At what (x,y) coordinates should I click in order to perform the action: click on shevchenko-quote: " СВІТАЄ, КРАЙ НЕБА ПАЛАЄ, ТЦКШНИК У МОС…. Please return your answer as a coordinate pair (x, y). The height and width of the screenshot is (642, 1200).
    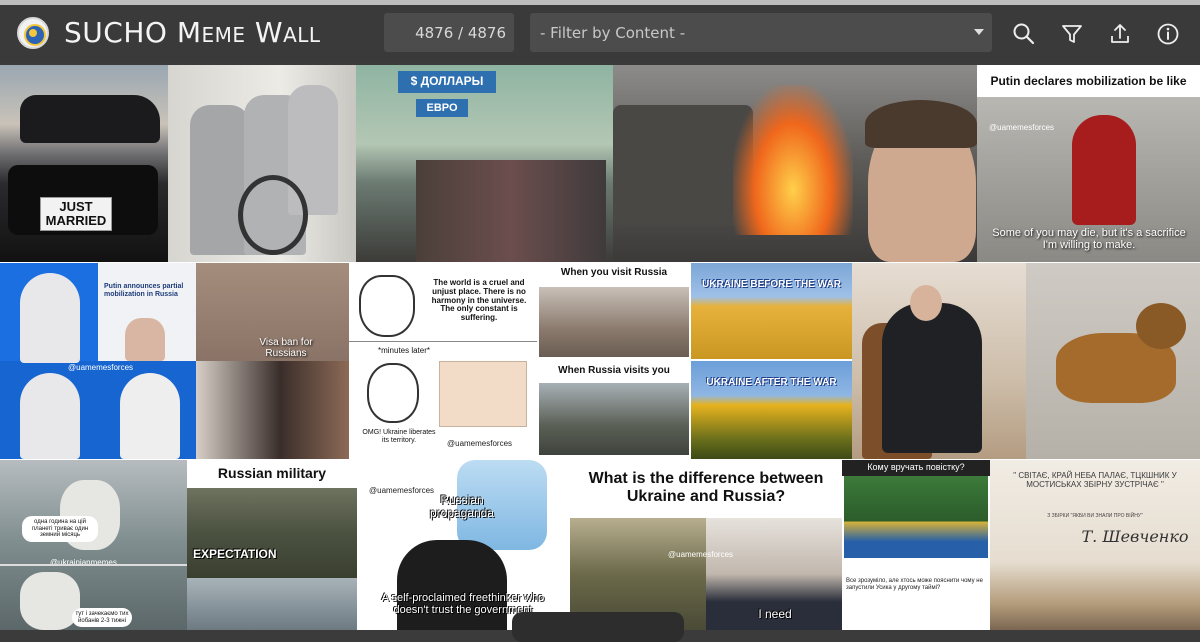
    Looking at the image, I should click on (1095, 480).